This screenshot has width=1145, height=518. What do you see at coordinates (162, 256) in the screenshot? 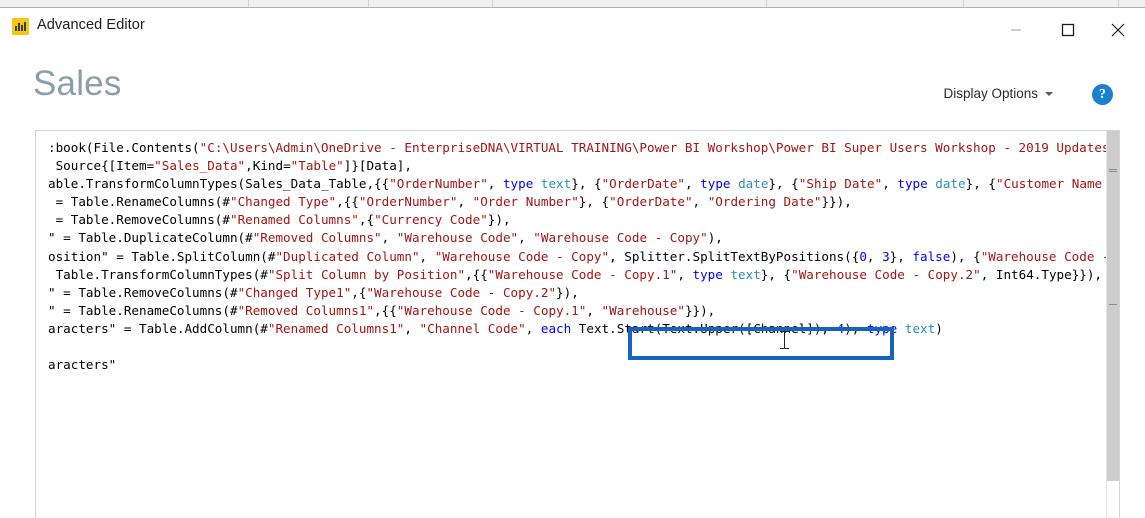
I see `code-token: osition" = Table.SplitColumn(#` at bounding box center [162, 256].